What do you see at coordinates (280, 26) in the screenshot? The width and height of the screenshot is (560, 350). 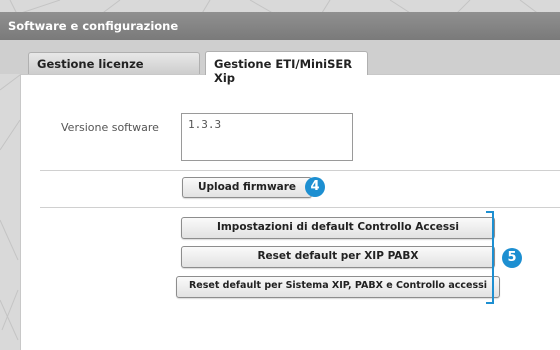 I see `window-title-bar: Software e configurazione` at bounding box center [280, 26].